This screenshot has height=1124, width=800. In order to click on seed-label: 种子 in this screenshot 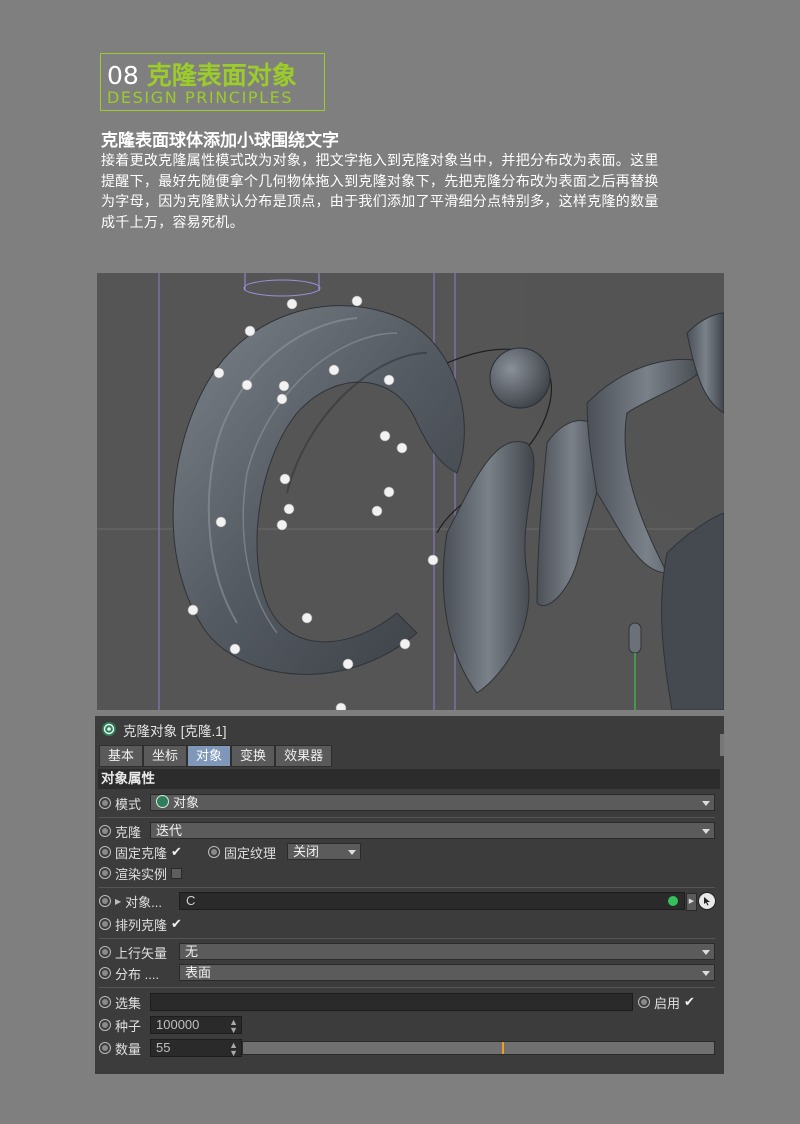, I will do `click(128, 1026)`.